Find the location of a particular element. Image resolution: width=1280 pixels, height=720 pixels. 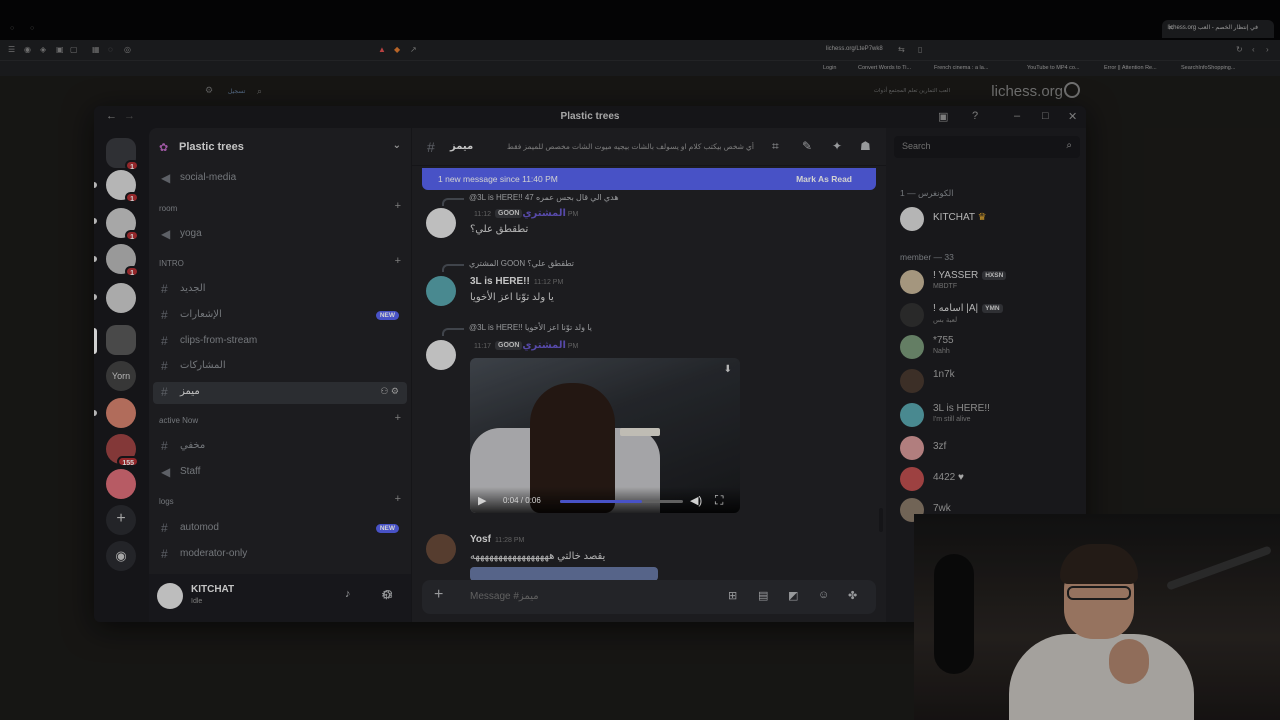

help-icon: ? is located at coordinates (975, 116).